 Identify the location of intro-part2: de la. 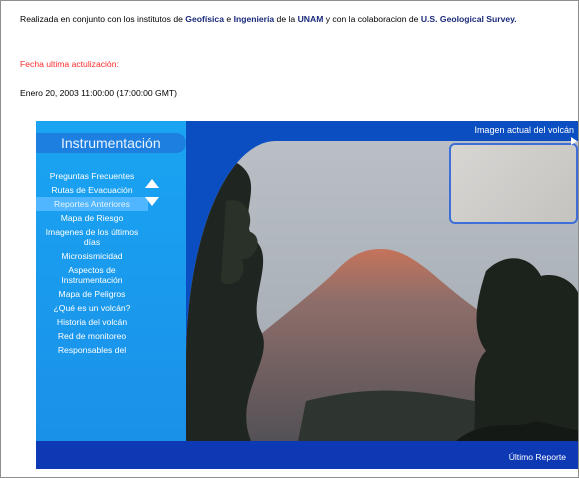
(286, 19).